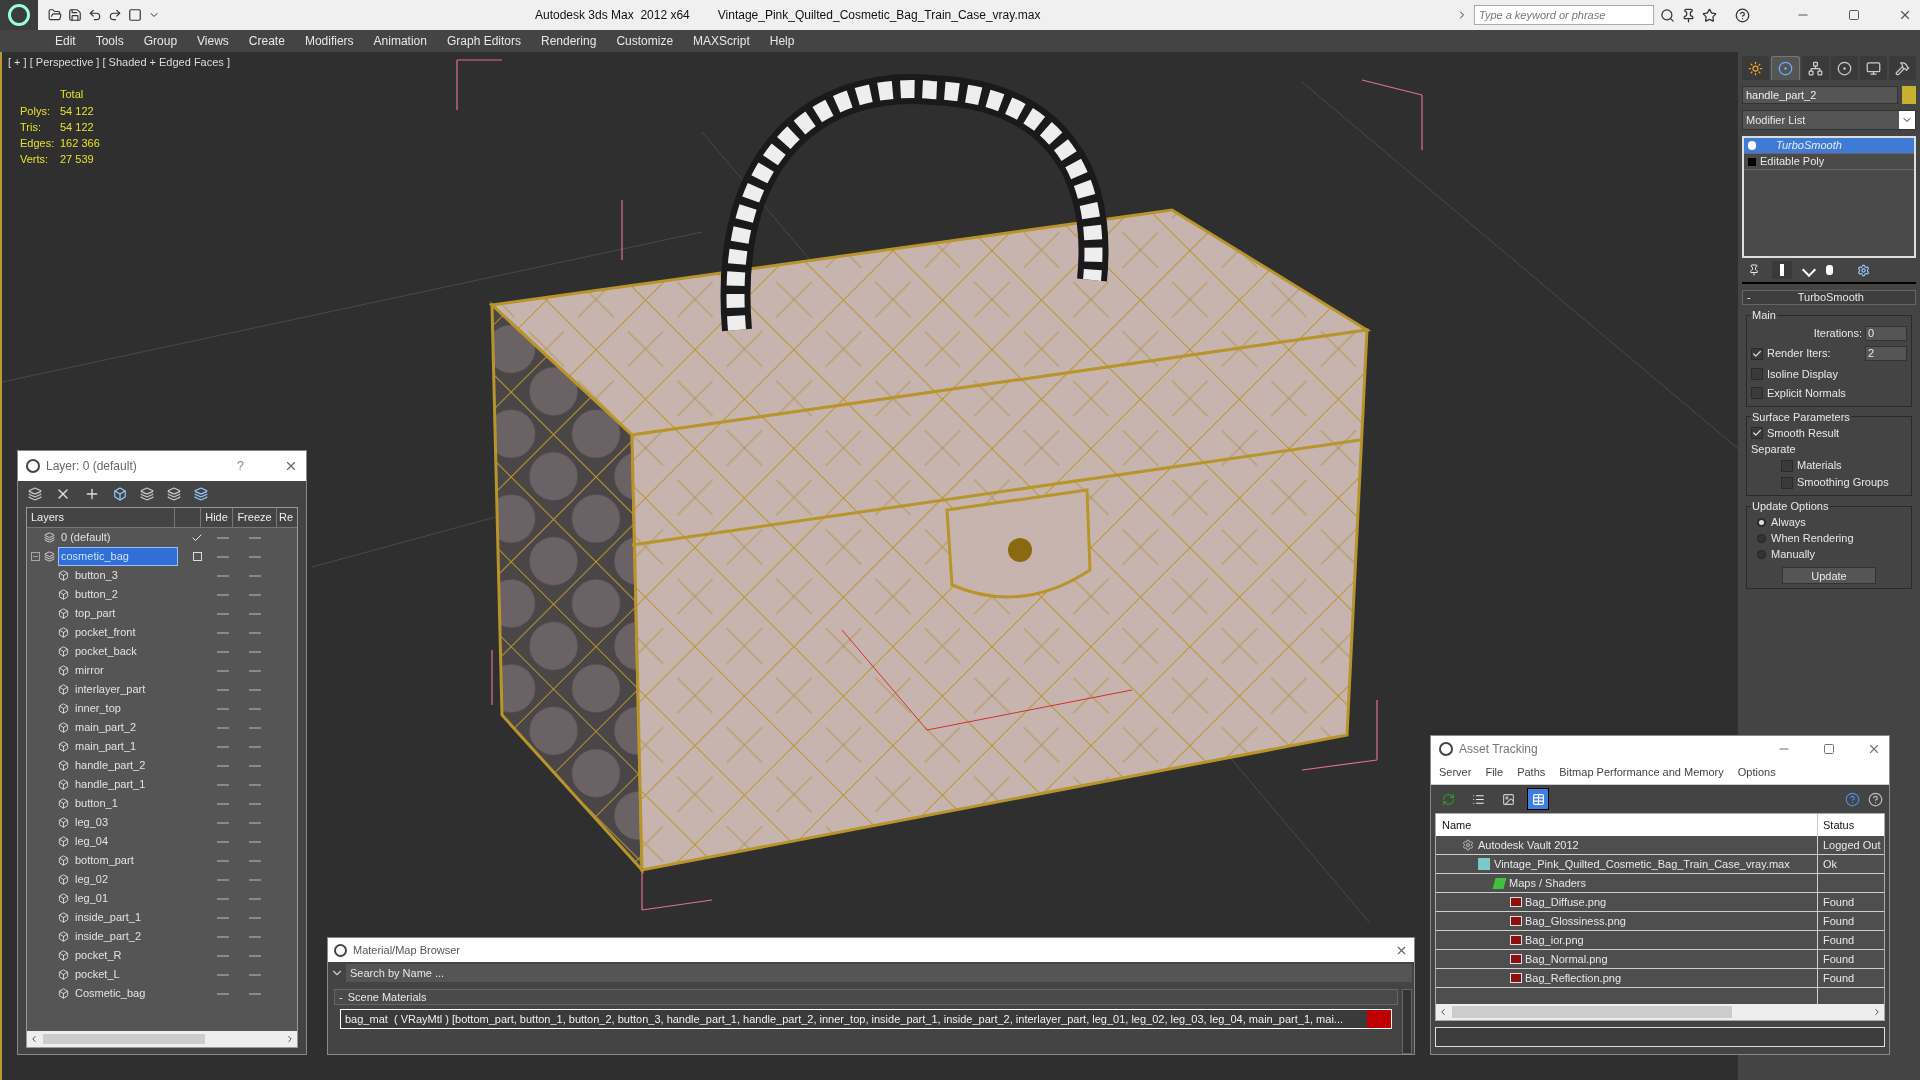 This screenshot has height=1080, width=1920. I want to click on layer-name: inside_part_2, so click(108, 936).